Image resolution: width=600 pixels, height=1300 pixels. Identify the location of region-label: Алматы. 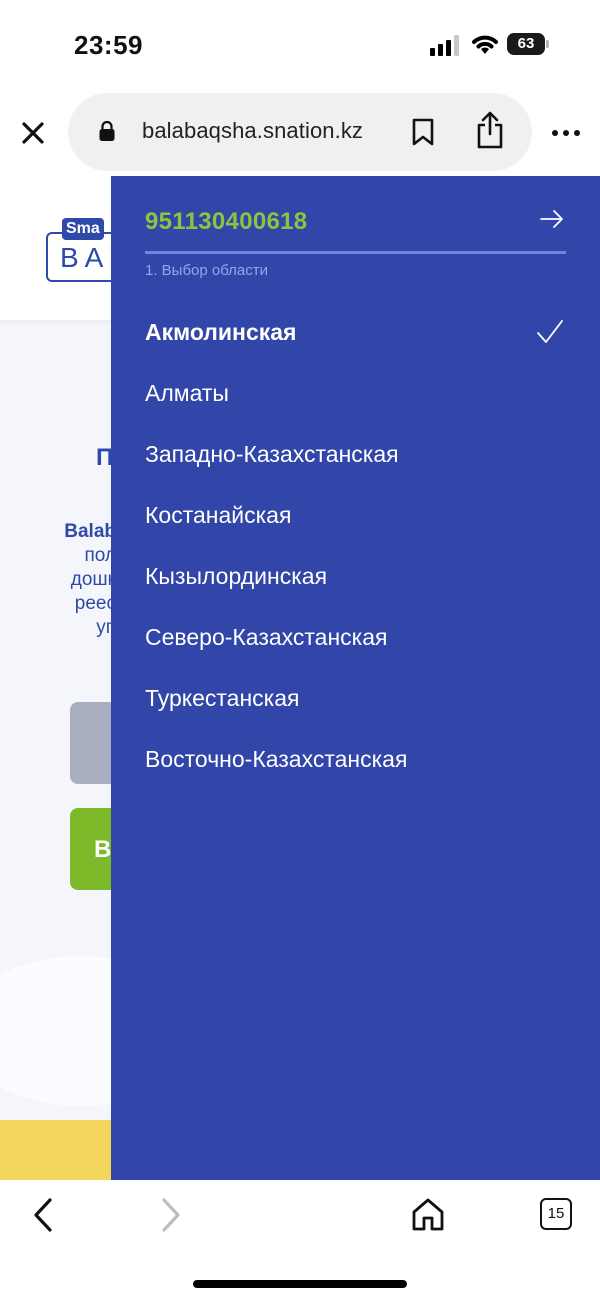
(187, 393).